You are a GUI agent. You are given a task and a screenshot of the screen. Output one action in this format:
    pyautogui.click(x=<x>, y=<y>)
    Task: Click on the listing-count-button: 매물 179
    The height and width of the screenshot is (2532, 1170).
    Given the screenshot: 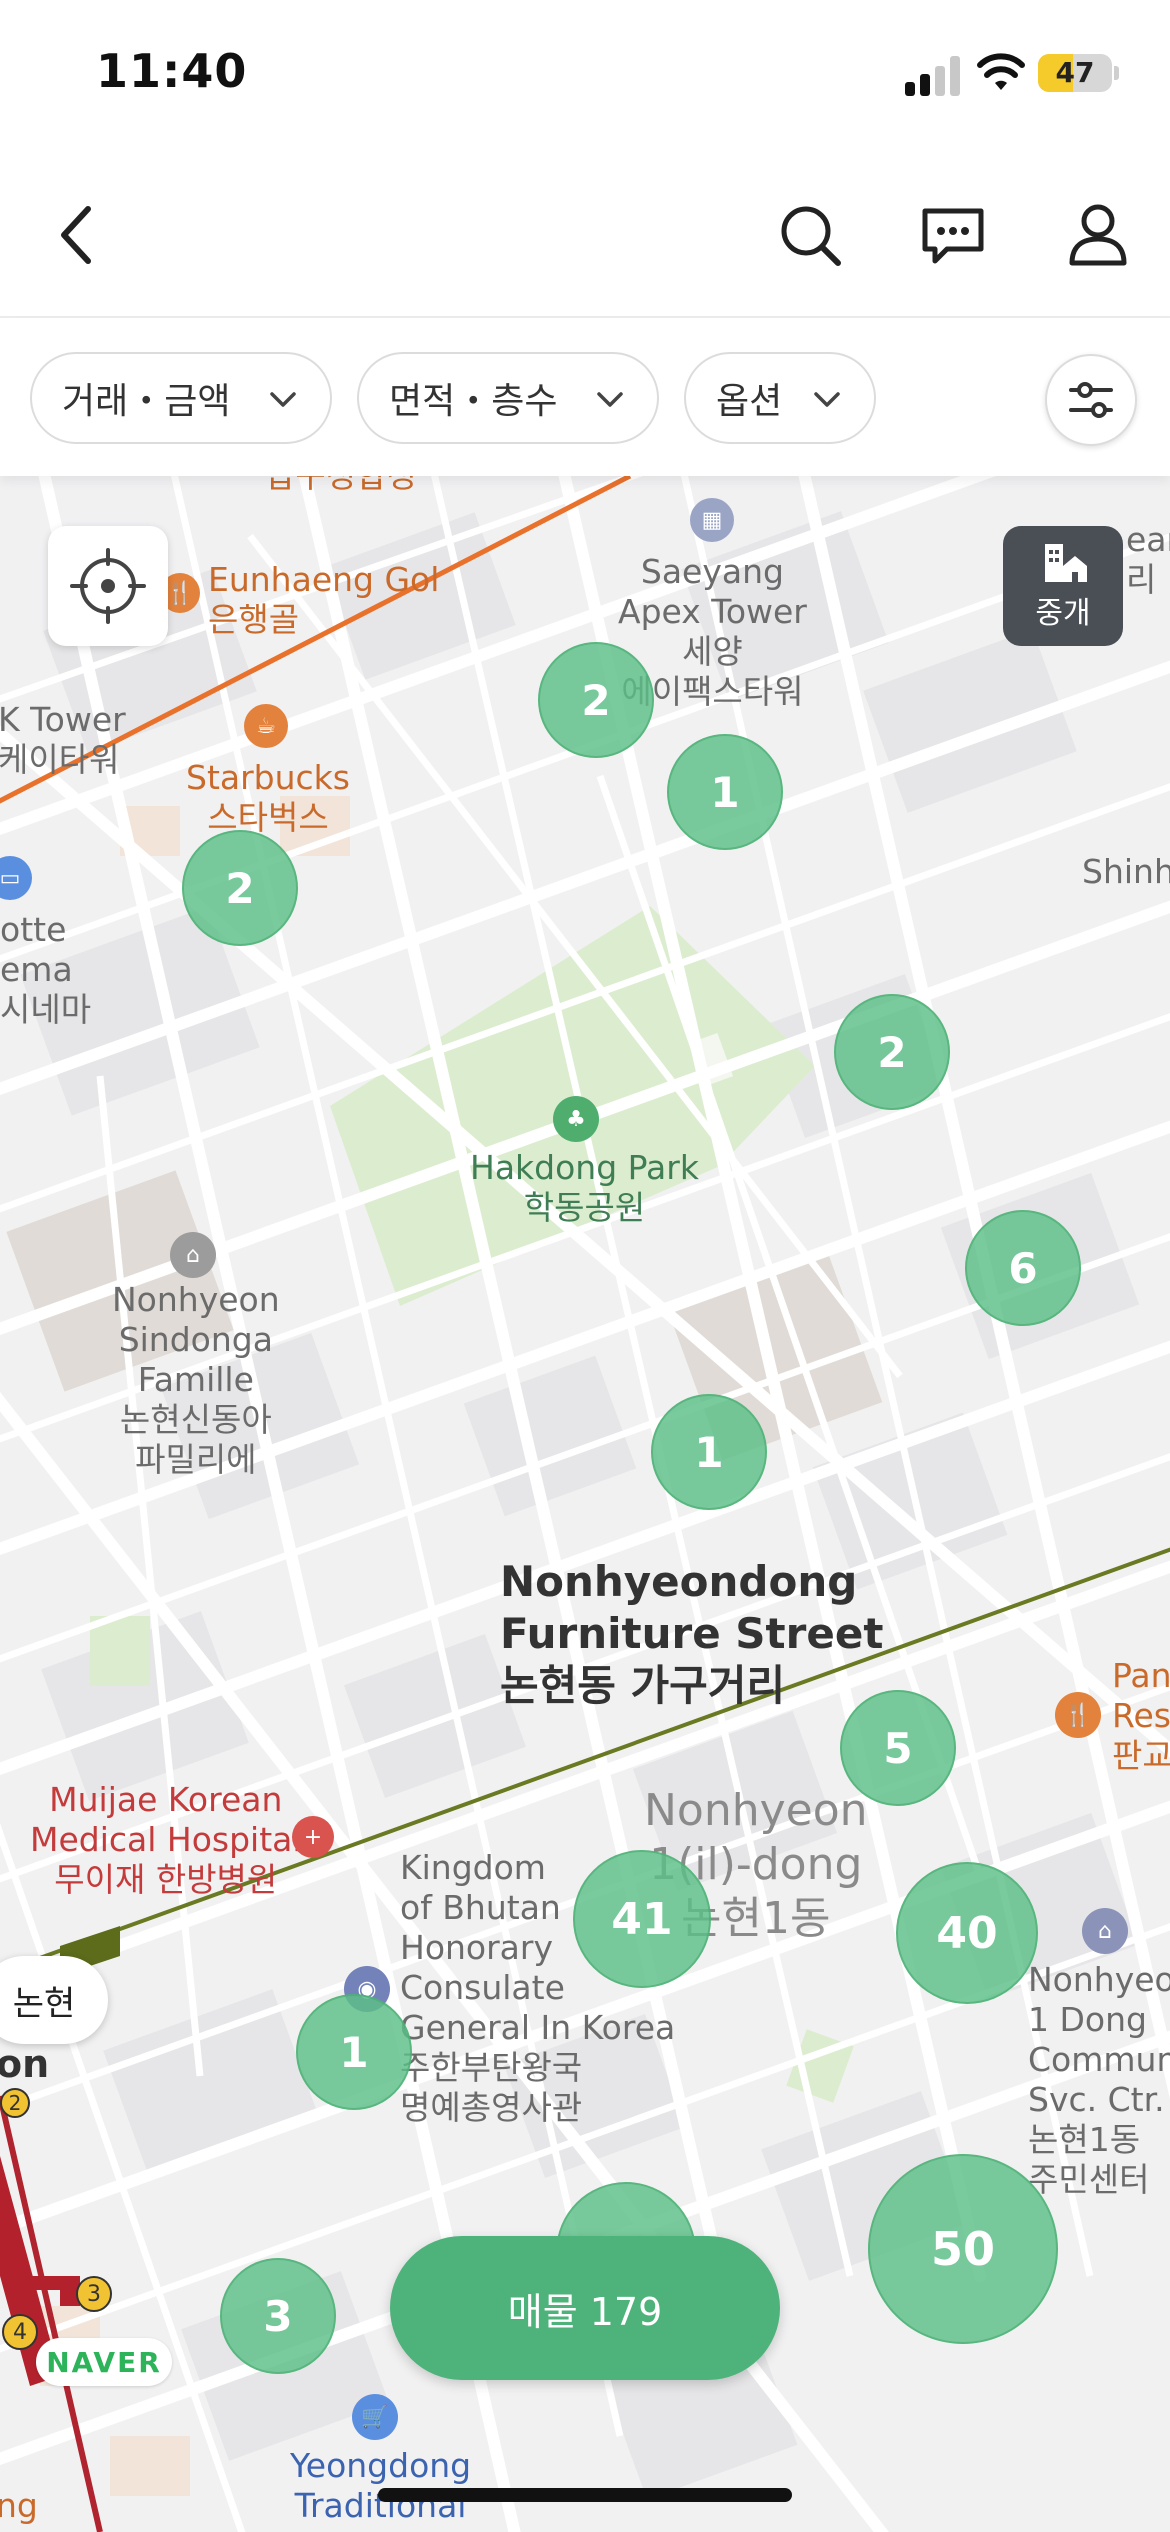 What is the action you would take?
    pyautogui.click(x=585, y=2308)
    